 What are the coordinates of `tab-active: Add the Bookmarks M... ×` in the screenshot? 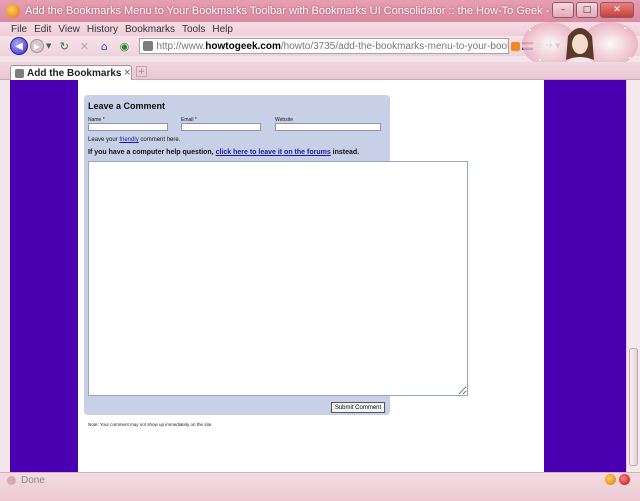 It's located at (71, 72).